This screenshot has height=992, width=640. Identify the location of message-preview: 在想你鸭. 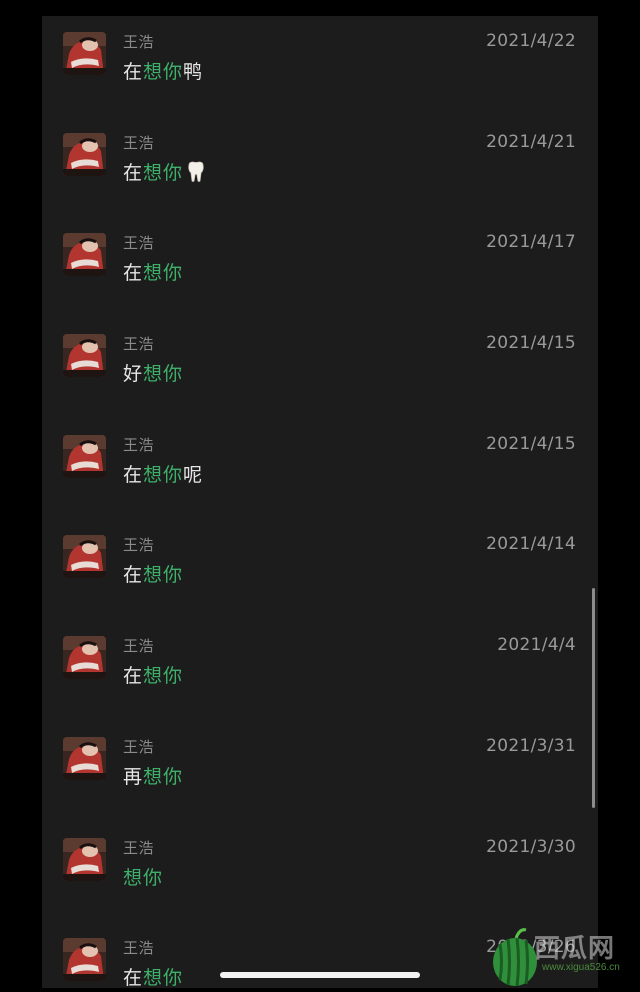
(163, 70).